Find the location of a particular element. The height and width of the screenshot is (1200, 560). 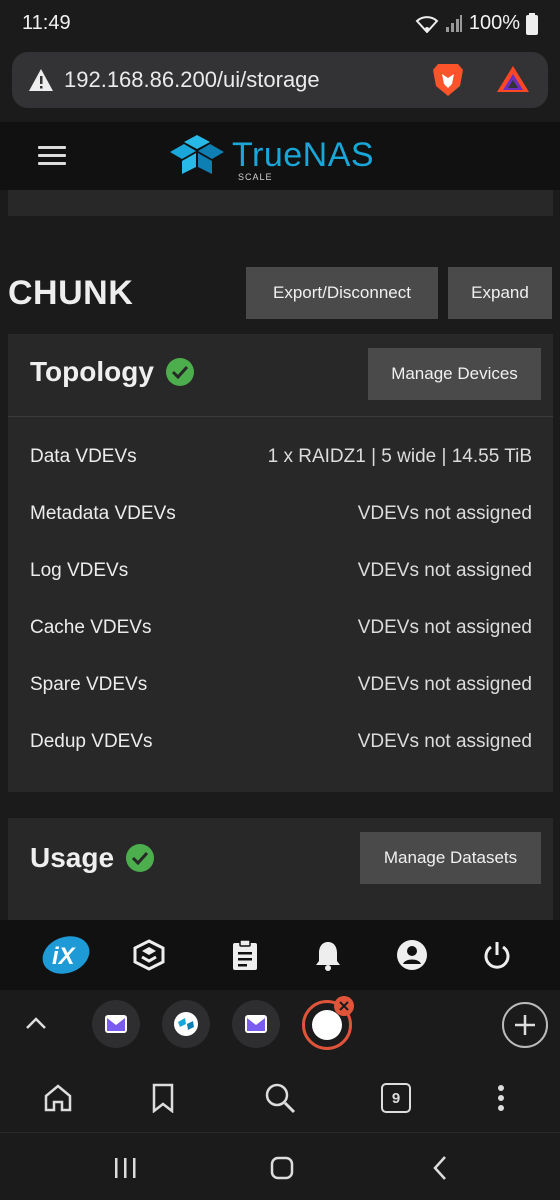

clipboard-icon is located at coordinates (245, 955).